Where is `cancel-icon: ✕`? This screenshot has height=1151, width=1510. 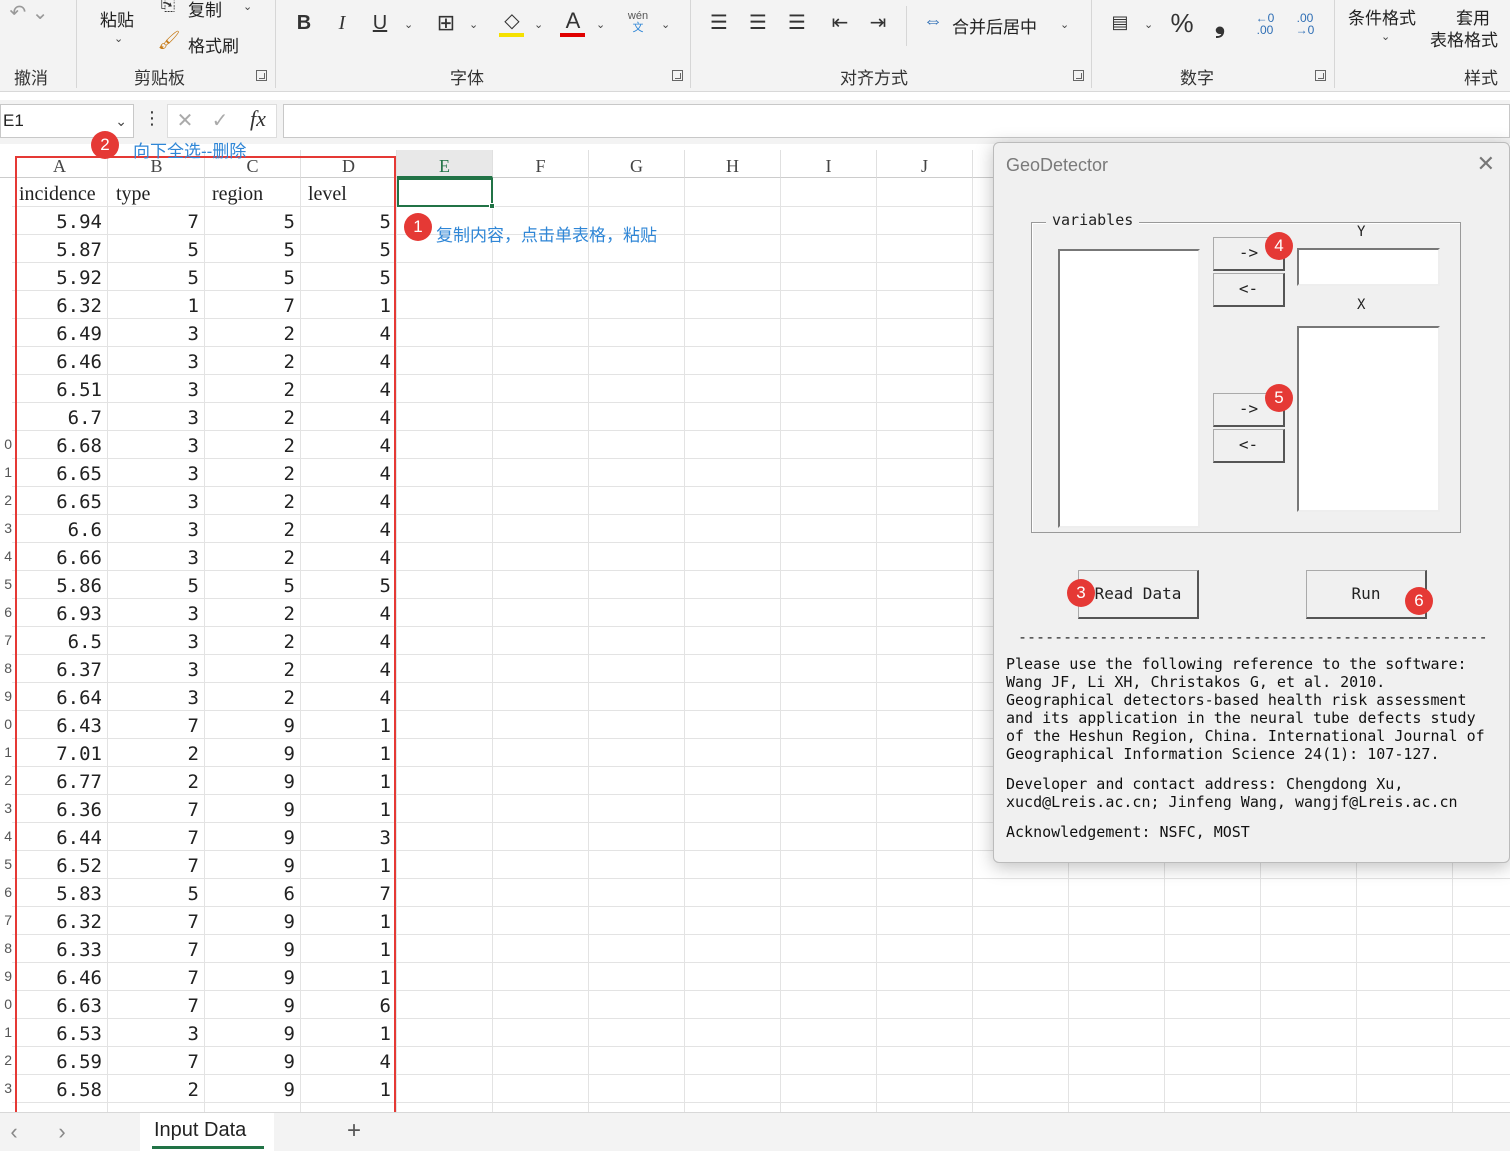 cancel-icon: ✕ is located at coordinates (185, 120).